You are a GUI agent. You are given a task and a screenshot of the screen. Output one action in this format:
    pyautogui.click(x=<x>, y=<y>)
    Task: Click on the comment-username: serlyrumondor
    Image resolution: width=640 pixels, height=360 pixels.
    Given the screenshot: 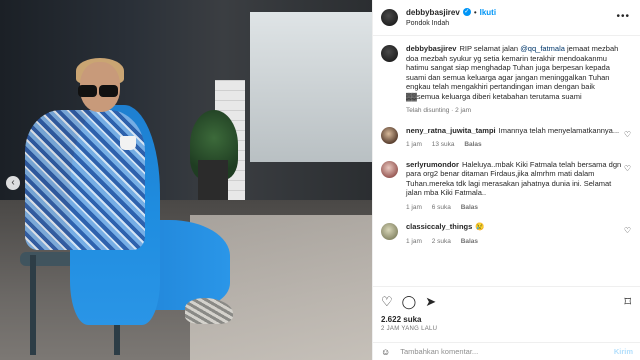 What is the action you would take?
    pyautogui.click(x=432, y=164)
    